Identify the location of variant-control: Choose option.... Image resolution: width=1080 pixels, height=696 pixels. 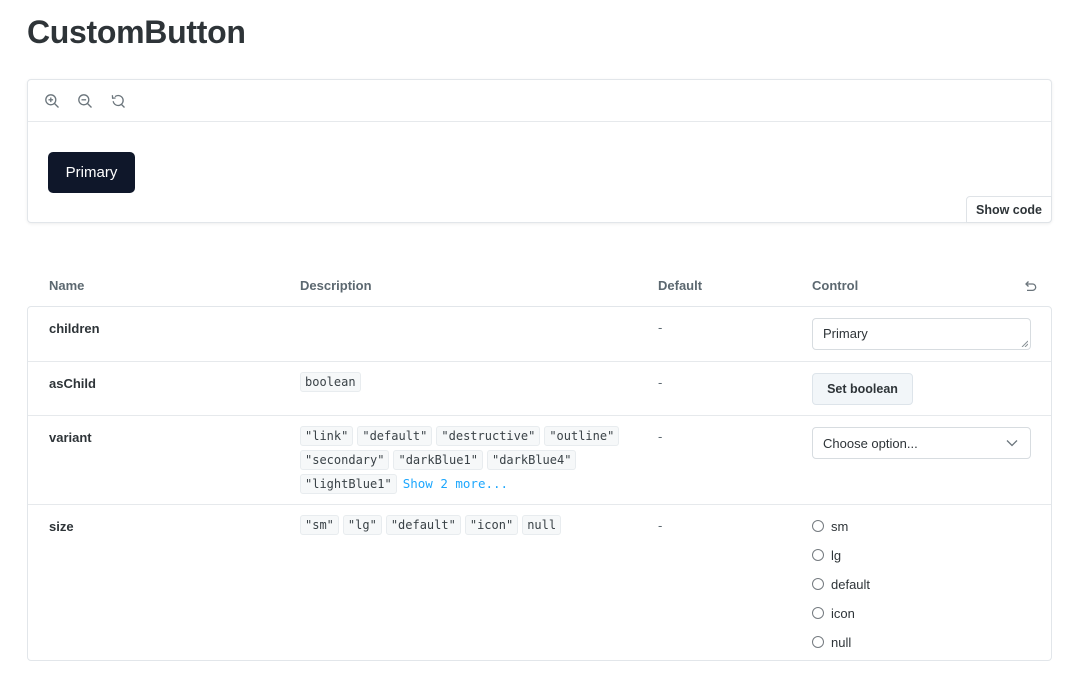
(921, 443).